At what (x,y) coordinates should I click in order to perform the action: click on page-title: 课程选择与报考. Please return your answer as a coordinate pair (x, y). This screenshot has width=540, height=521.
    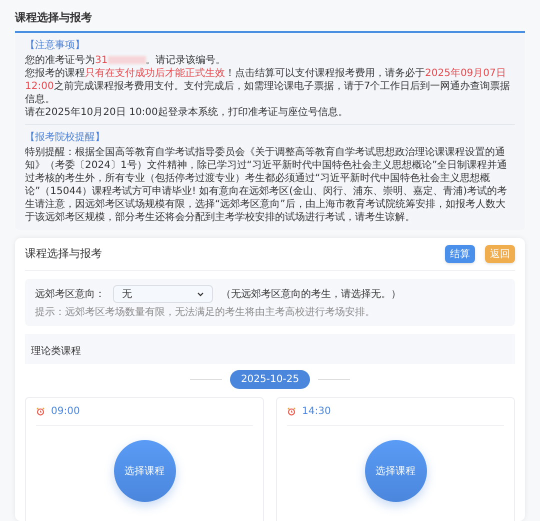
    Looking at the image, I should click on (53, 17).